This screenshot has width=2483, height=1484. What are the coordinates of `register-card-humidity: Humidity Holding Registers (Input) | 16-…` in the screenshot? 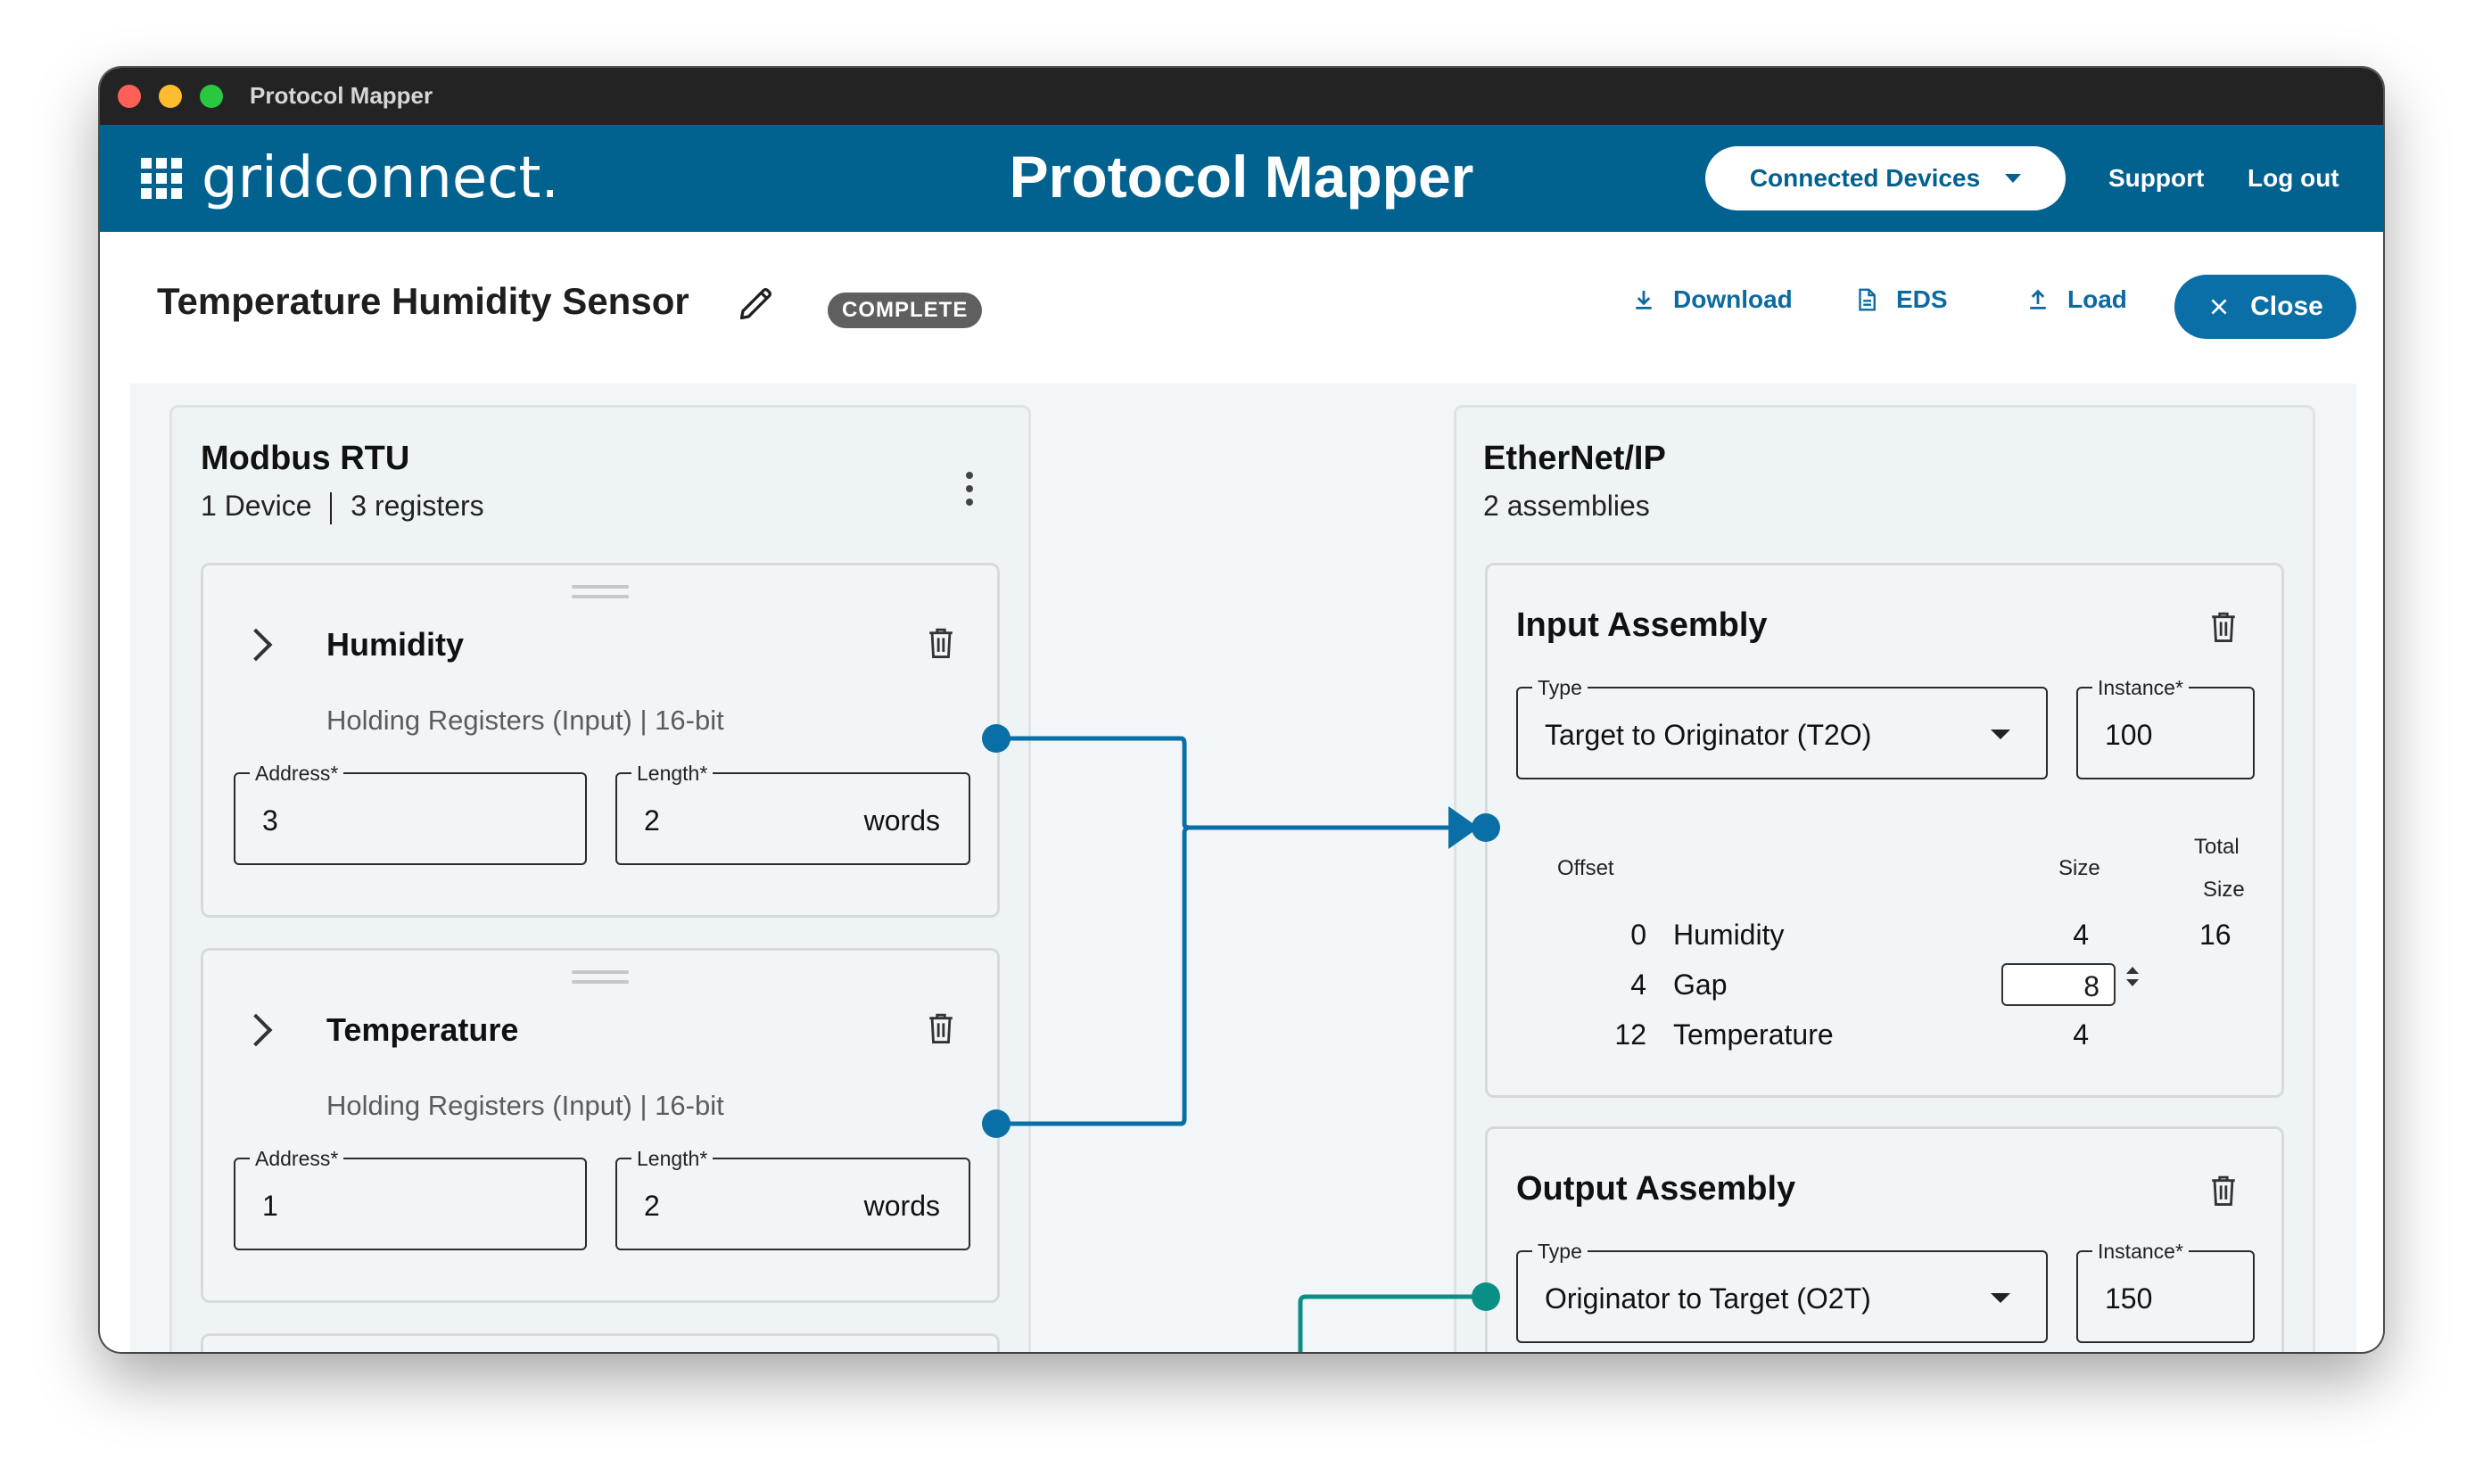 It's located at (601, 741).